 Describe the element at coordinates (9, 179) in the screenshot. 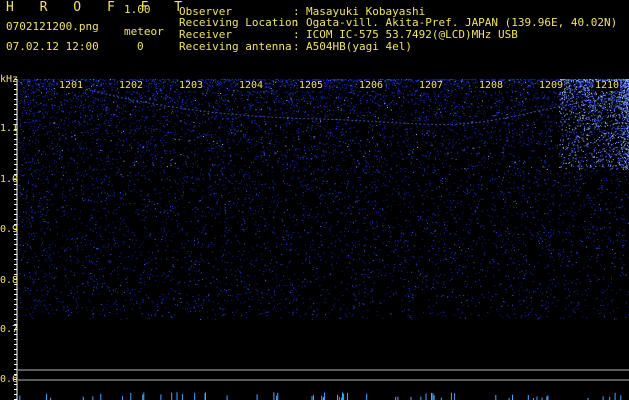

I see `y-tick-label: 1.0` at that location.